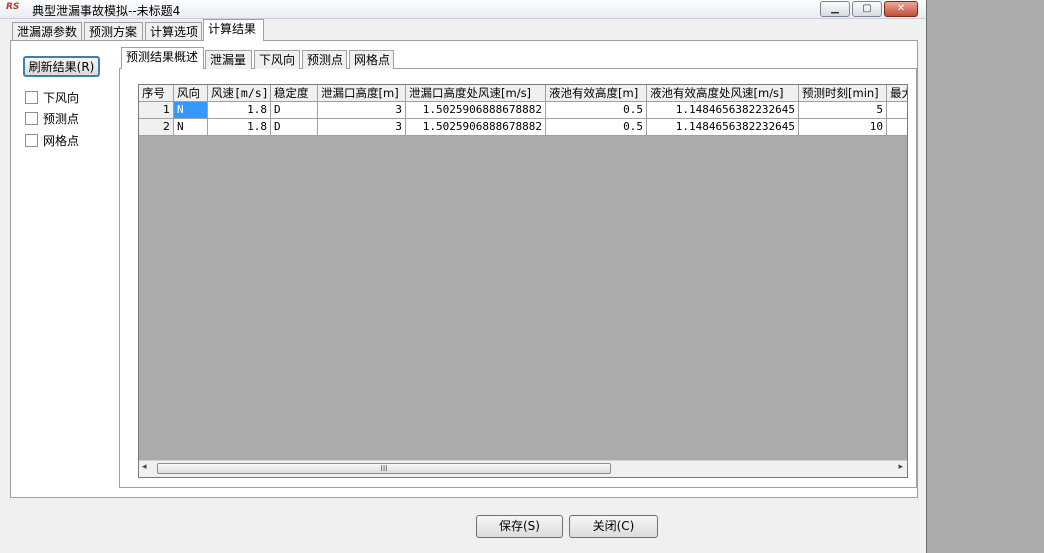 The height and width of the screenshot is (553, 1044). Describe the element at coordinates (156, 127) in the screenshot. I see `row-number-cell: 2` at that location.